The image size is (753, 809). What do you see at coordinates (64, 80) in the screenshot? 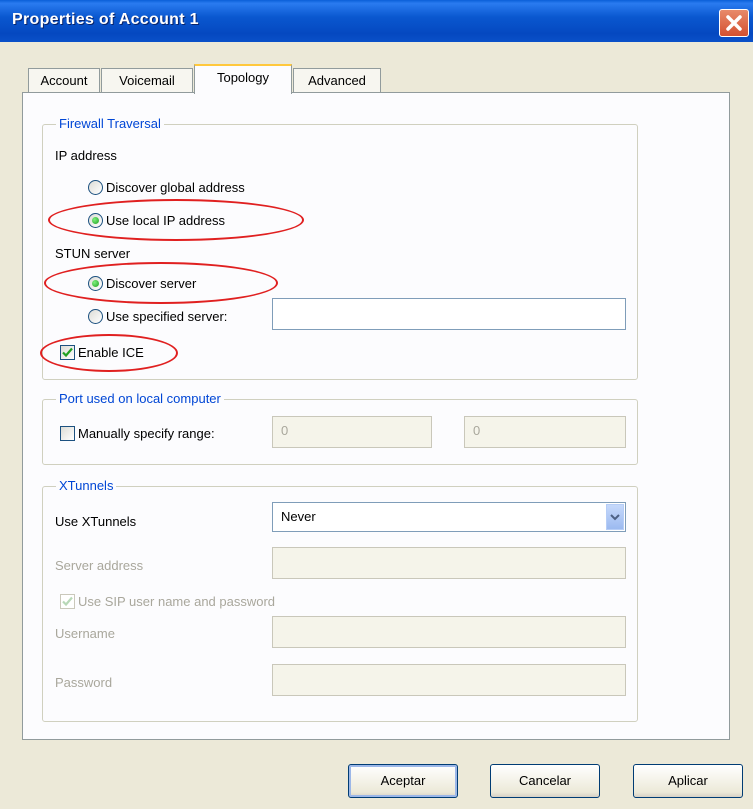
I see `tab-account: Account` at bounding box center [64, 80].